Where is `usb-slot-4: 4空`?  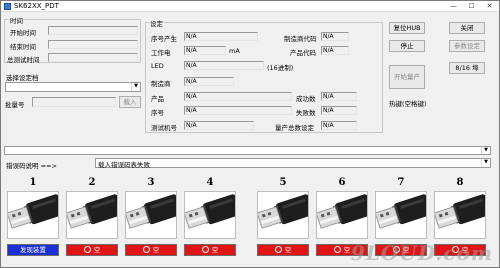 usb-slot-4: 4空 is located at coordinates (212, 220).